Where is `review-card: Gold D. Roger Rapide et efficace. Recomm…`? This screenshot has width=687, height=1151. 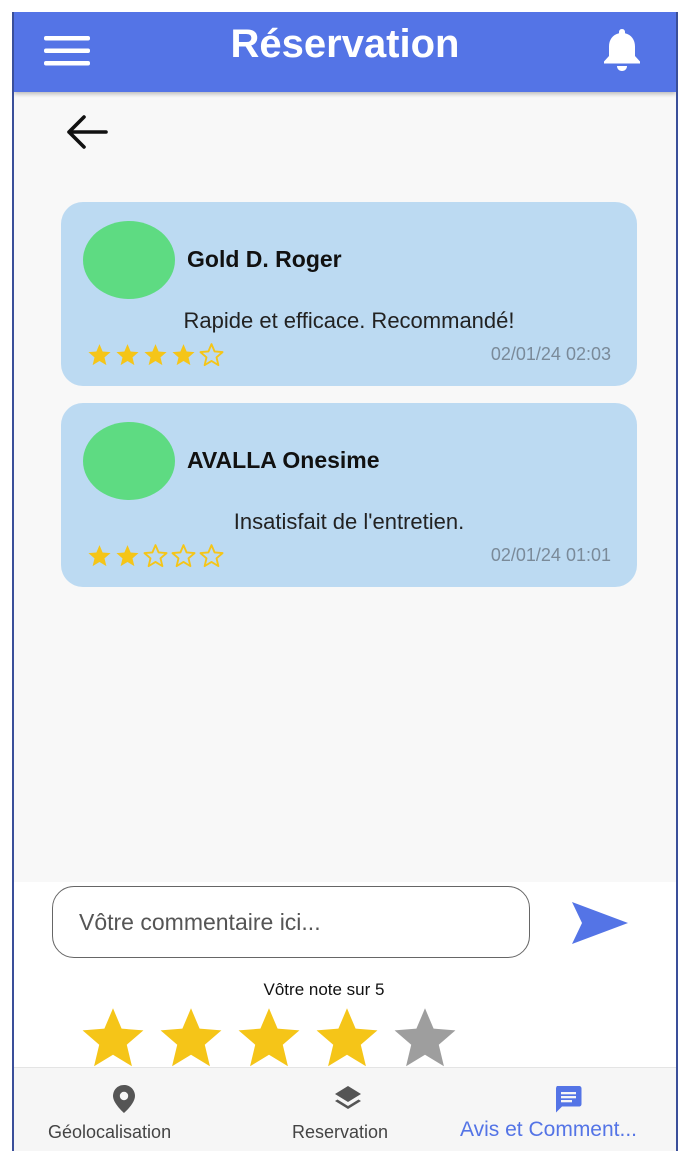
review-card: Gold D. Roger Rapide et efficace. Recomm… is located at coordinates (349, 294).